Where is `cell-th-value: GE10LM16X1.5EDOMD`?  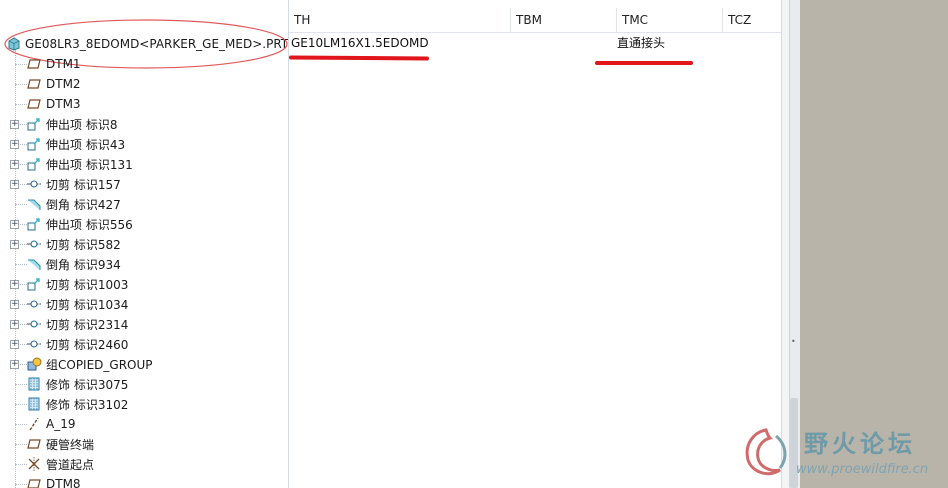 cell-th-value: GE10LM16X1.5EDOMD is located at coordinates (360, 43).